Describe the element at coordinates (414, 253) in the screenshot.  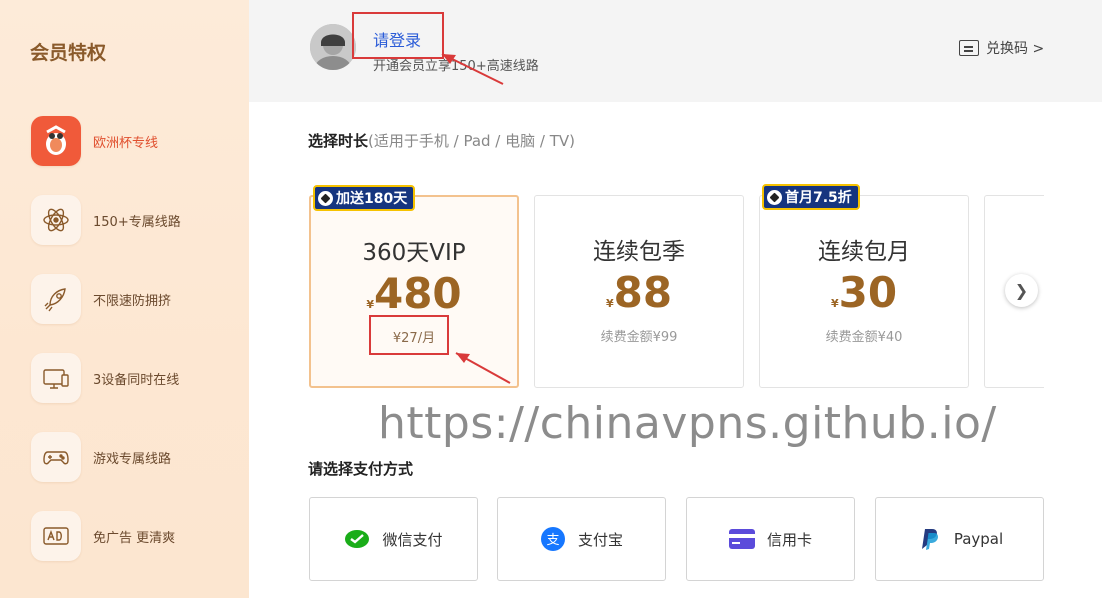
I see `plan-name: 360天VIP` at that location.